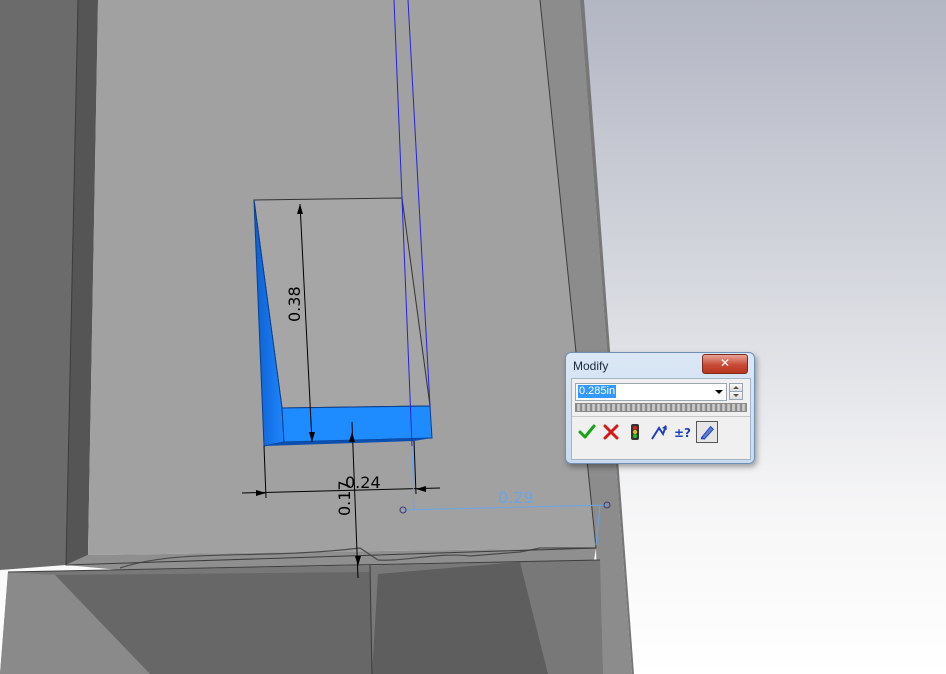 The height and width of the screenshot is (674, 946). What do you see at coordinates (736, 395) in the screenshot?
I see `spin-down-button` at bounding box center [736, 395].